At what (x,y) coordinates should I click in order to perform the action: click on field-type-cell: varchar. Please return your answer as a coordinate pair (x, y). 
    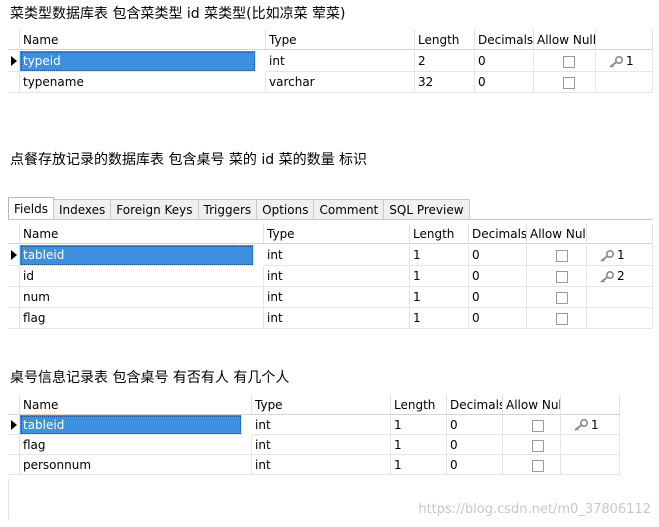
    Looking at the image, I should click on (340, 82).